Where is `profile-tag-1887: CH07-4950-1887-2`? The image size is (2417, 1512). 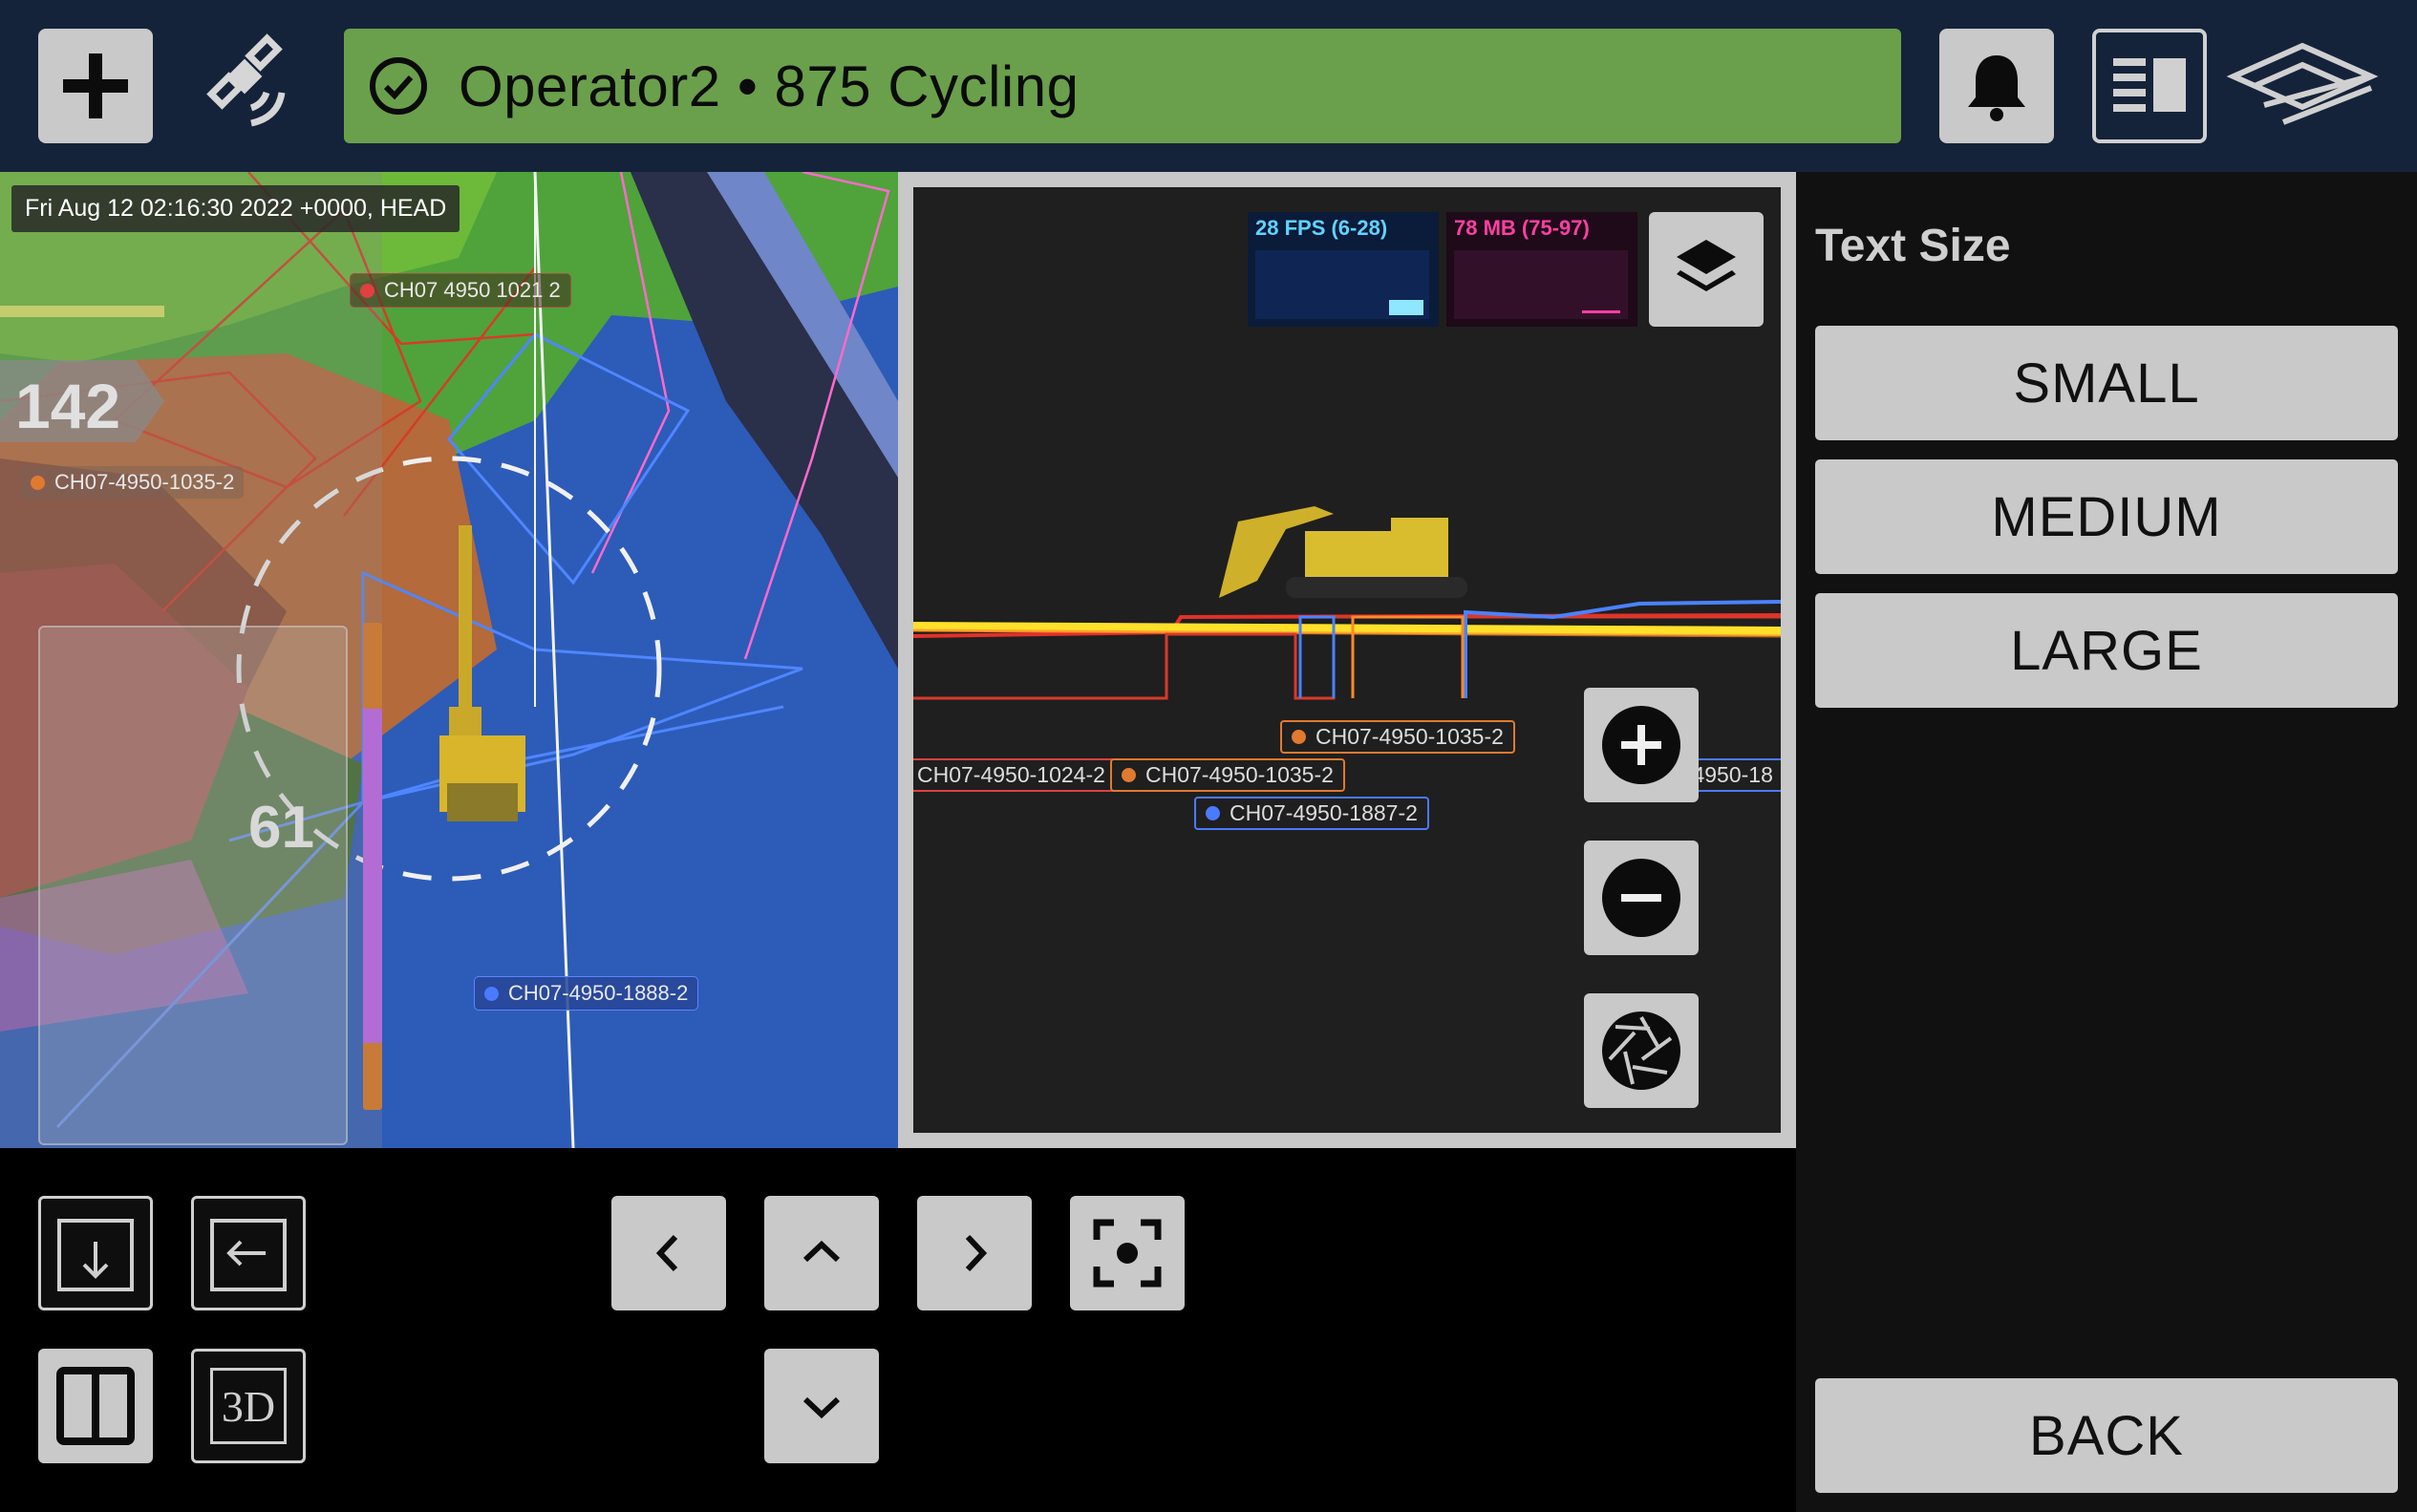 profile-tag-1887: CH07-4950-1887-2 is located at coordinates (1312, 813).